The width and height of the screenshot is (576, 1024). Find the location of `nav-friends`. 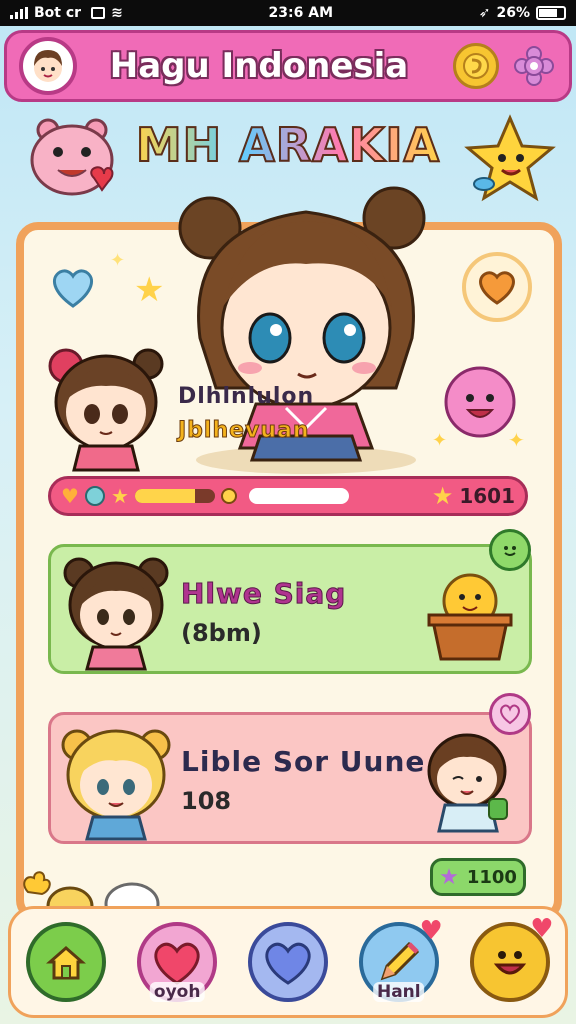

nav-friends is located at coordinates (287, 962).